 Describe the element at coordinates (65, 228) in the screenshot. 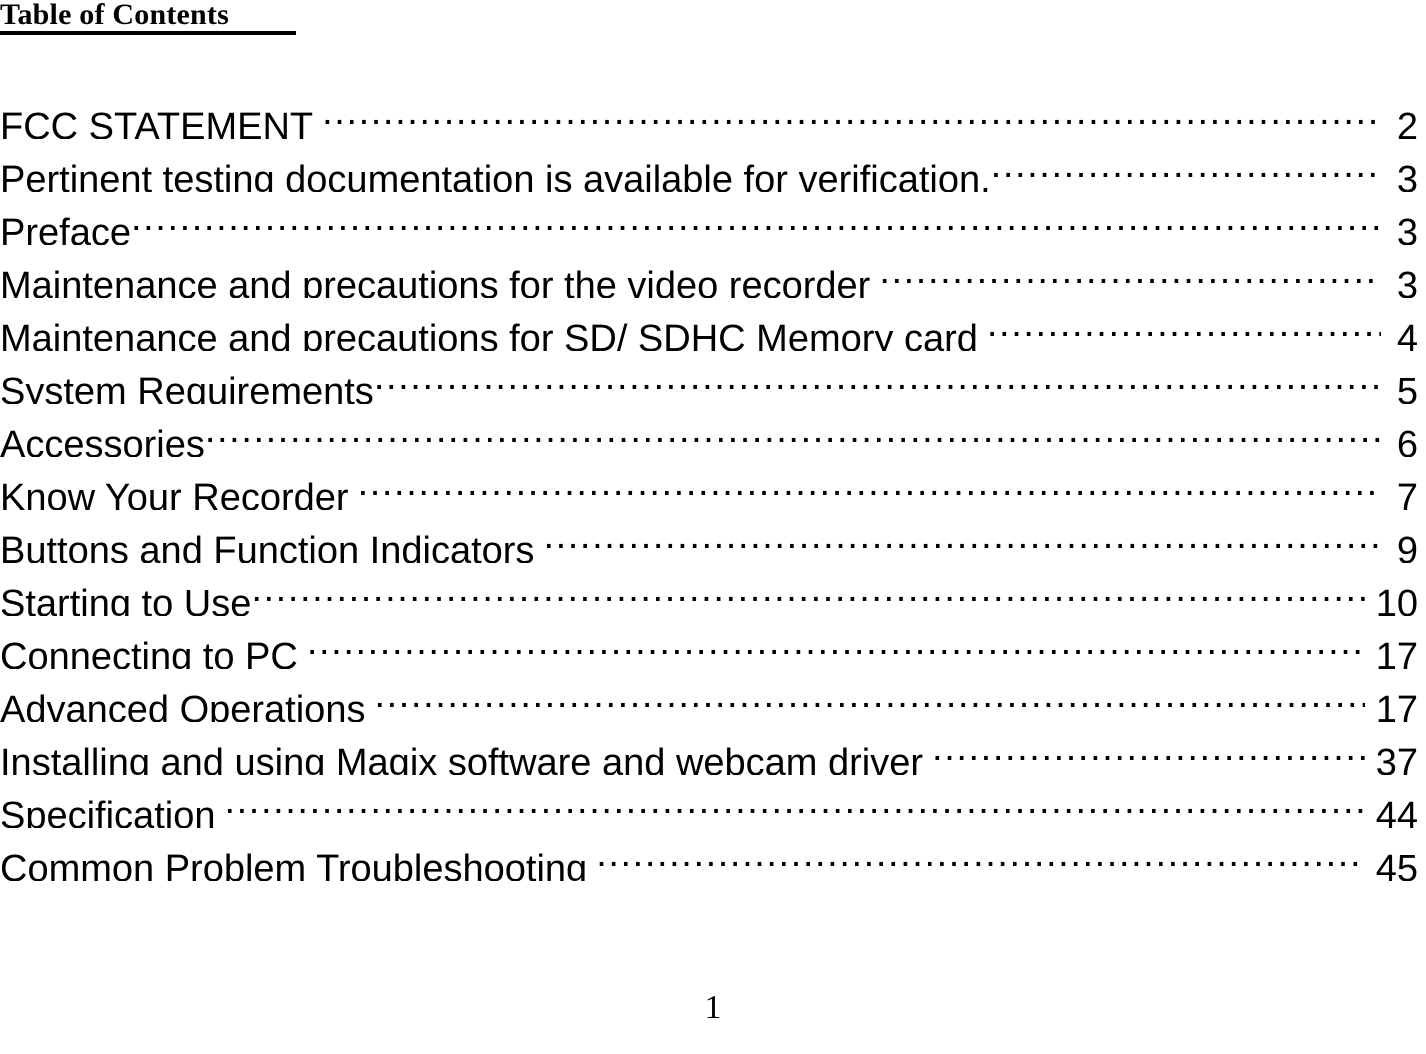

I see `toc-entry-label: Preface` at that location.